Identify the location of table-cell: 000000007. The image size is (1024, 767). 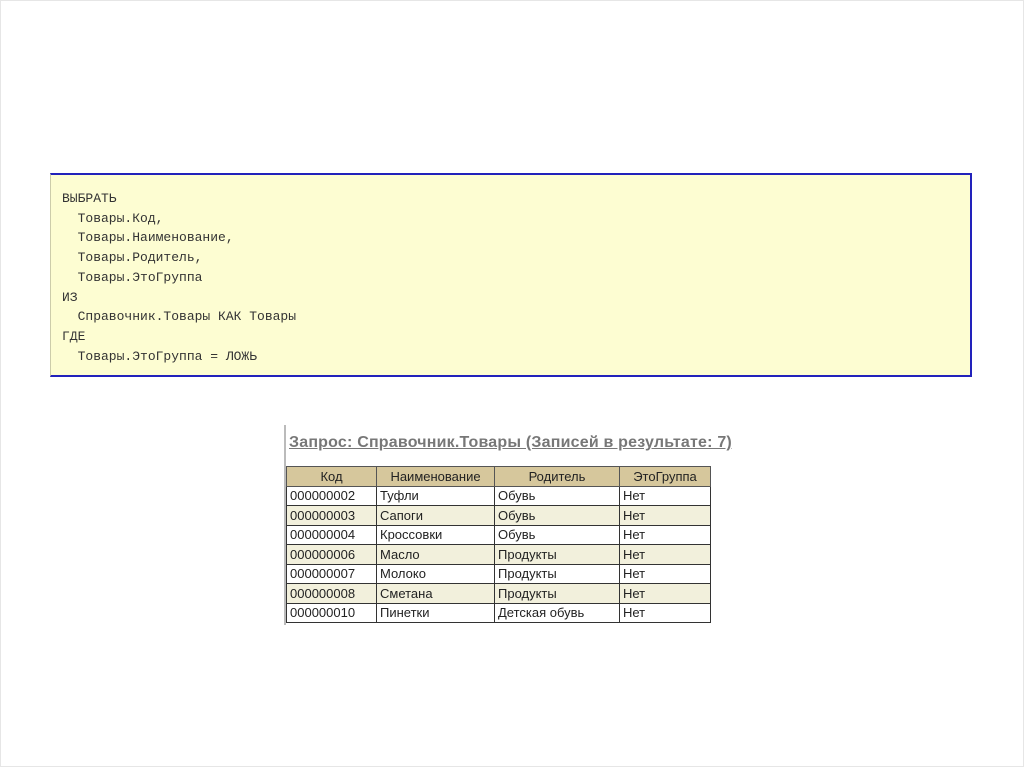
(331, 573).